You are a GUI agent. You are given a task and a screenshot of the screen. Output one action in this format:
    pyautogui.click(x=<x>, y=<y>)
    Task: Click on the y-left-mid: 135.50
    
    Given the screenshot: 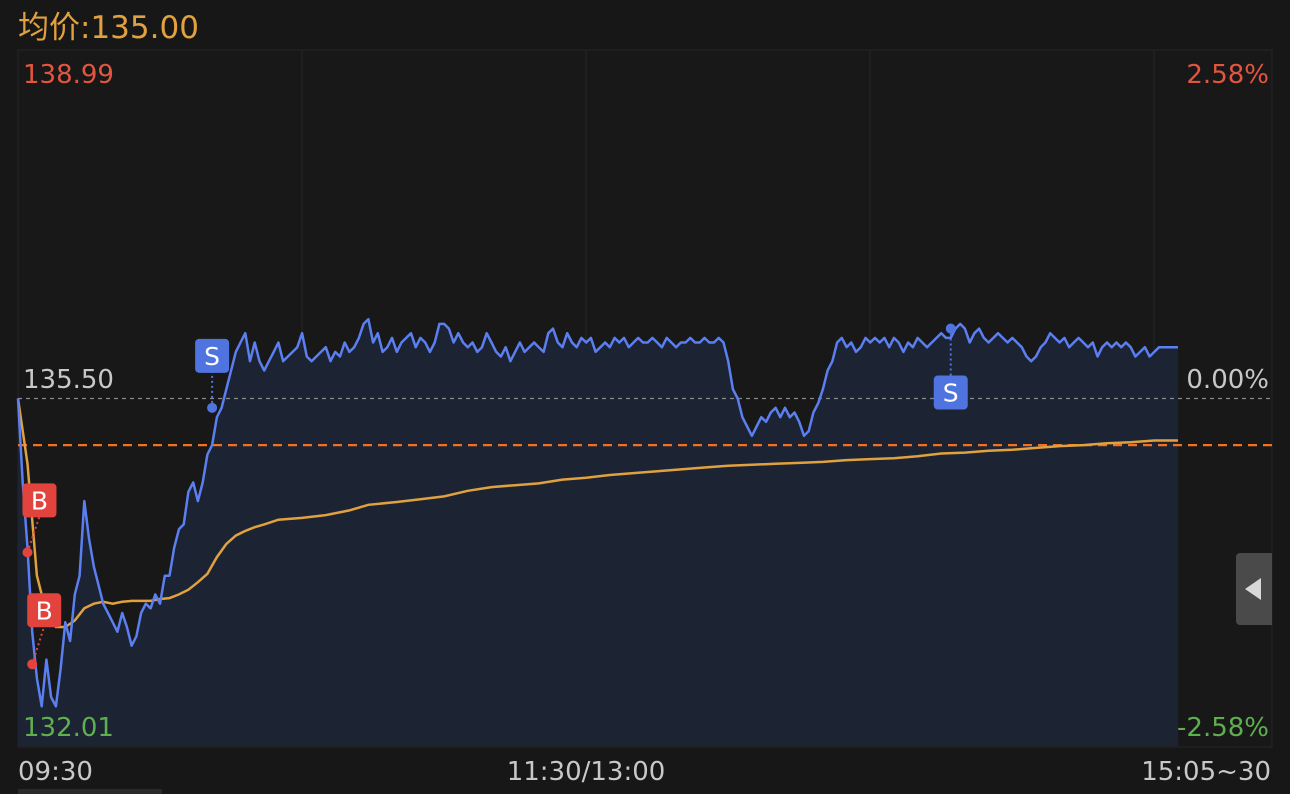 What is the action you would take?
    pyautogui.click(x=68, y=380)
    